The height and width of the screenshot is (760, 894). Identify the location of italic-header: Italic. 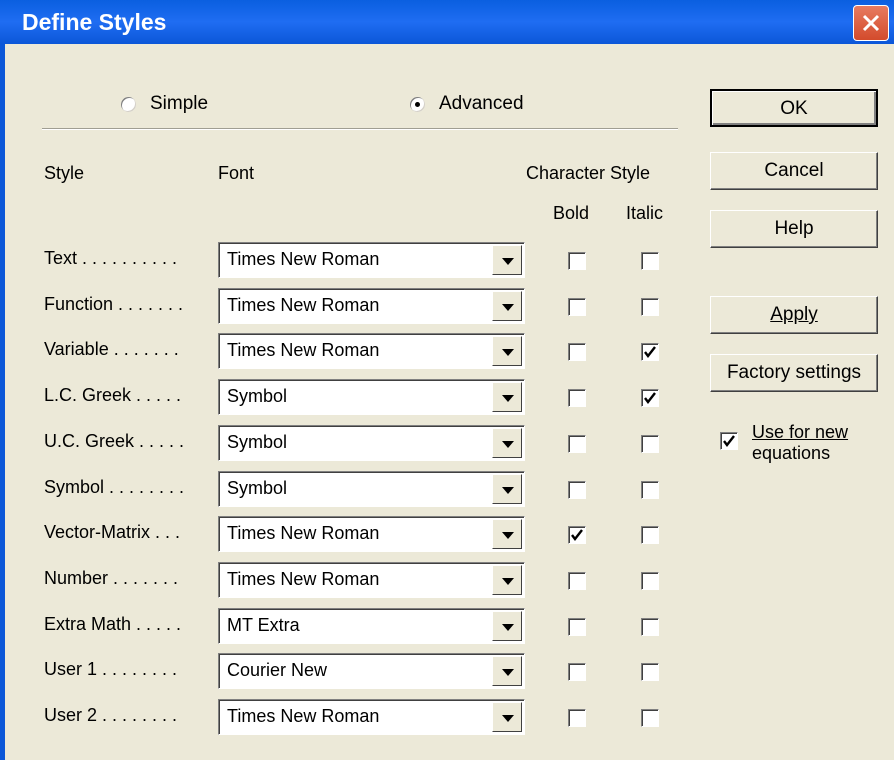
(645, 213).